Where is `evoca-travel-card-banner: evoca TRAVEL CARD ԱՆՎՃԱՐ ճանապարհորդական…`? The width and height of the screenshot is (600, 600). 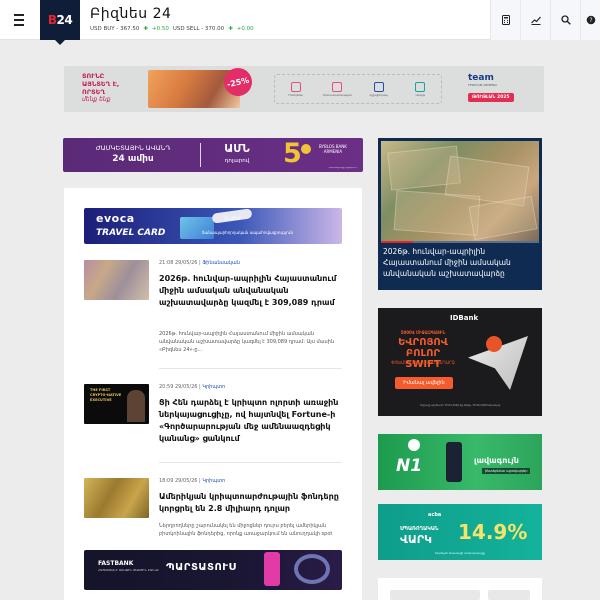 evoca-travel-card-banner: evoca TRAVEL CARD ԱՆՎՃԱՐ ճանապարհորդական… is located at coordinates (213, 226).